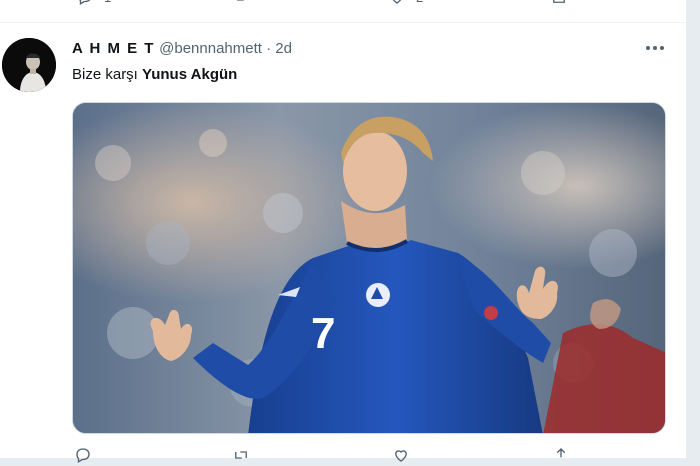 This screenshot has height=466, width=700. Describe the element at coordinates (190, 74) in the screenshot. I see `tweet-text-bold: Yunus Akgün` at that location.